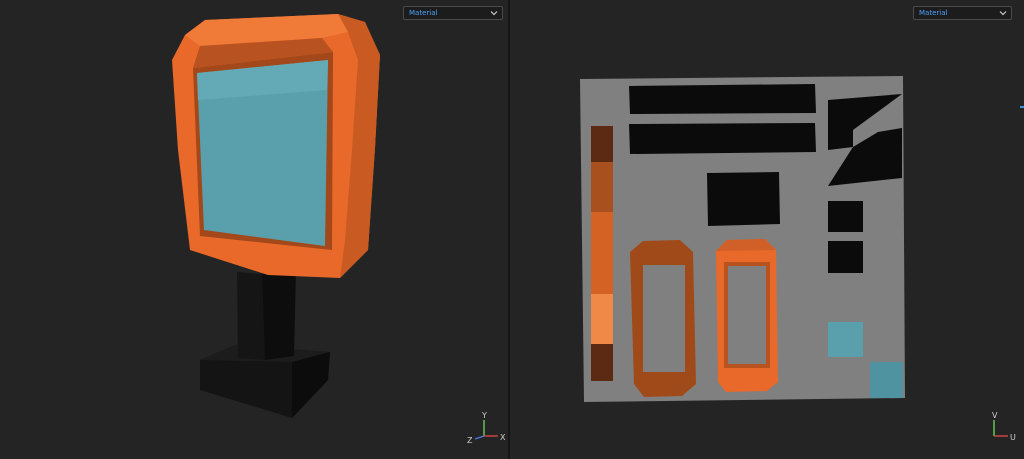 This screenshot has width=1024, height=459. What do you see at coordinates (995, 415) in the screenshot?
I see `v-axis-label: V` at bounding box center [995, 415].